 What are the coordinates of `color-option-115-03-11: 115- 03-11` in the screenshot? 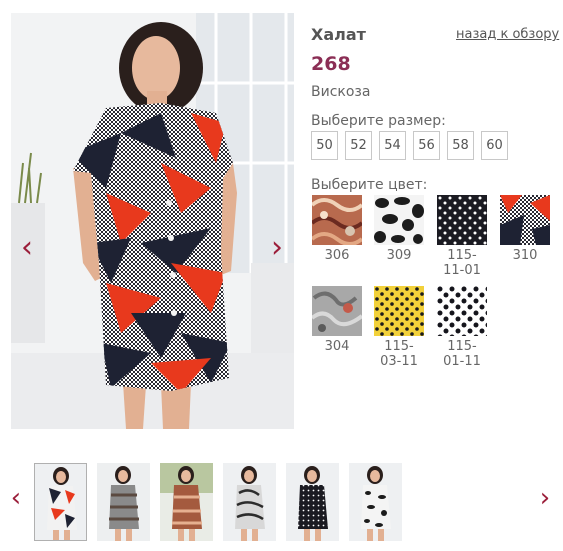 It's located at (399, 327).